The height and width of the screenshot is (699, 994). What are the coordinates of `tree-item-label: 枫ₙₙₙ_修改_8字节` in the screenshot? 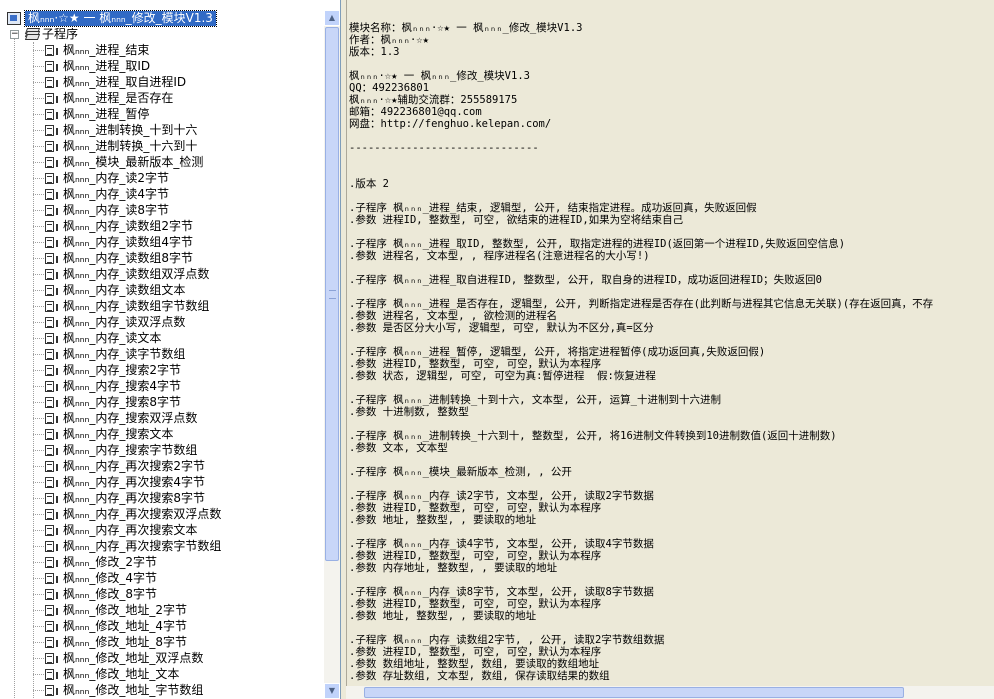 It's located at (110, 594).